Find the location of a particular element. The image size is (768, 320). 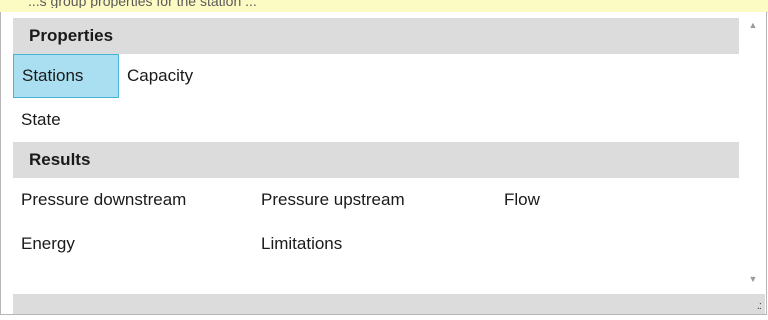

resize-grip-icon: .: is located at coordinates (759, 306).